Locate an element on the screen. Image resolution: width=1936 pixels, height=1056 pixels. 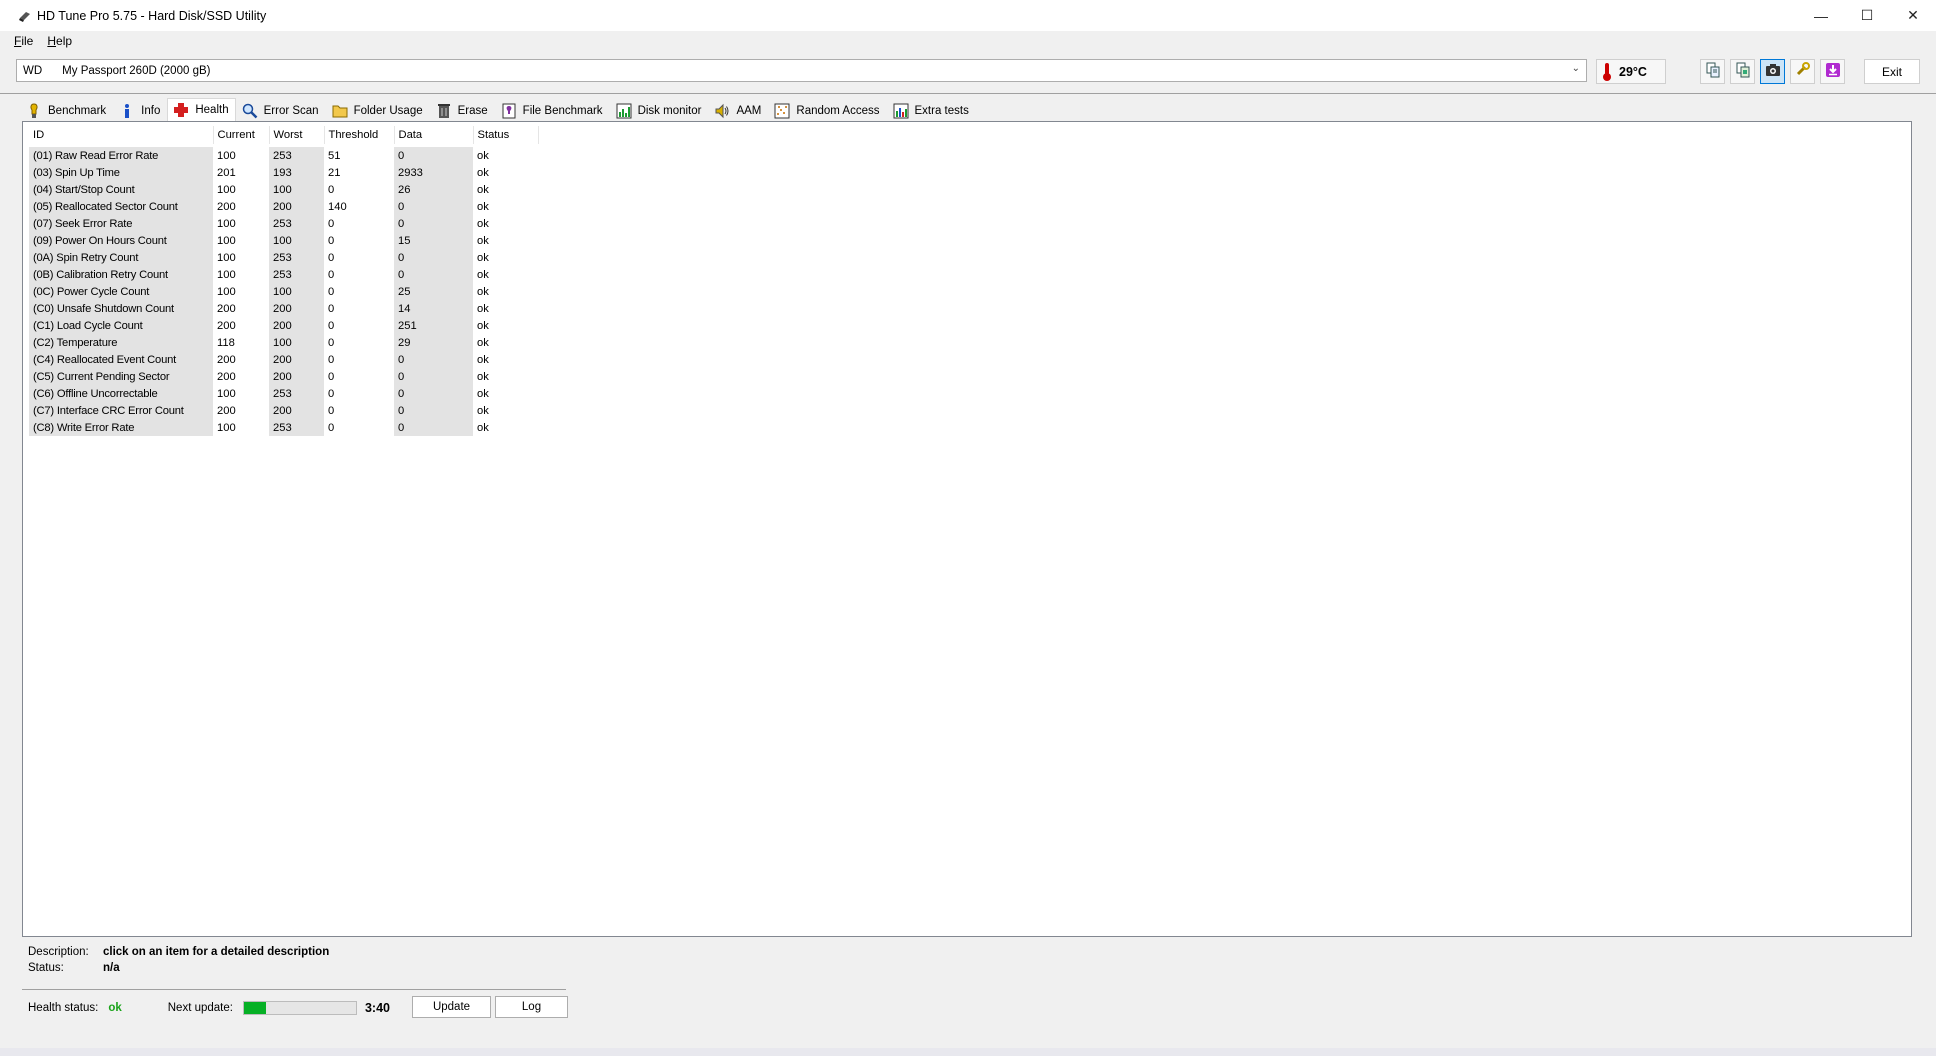
benchmark-icon is located at coordinates (34, 111).